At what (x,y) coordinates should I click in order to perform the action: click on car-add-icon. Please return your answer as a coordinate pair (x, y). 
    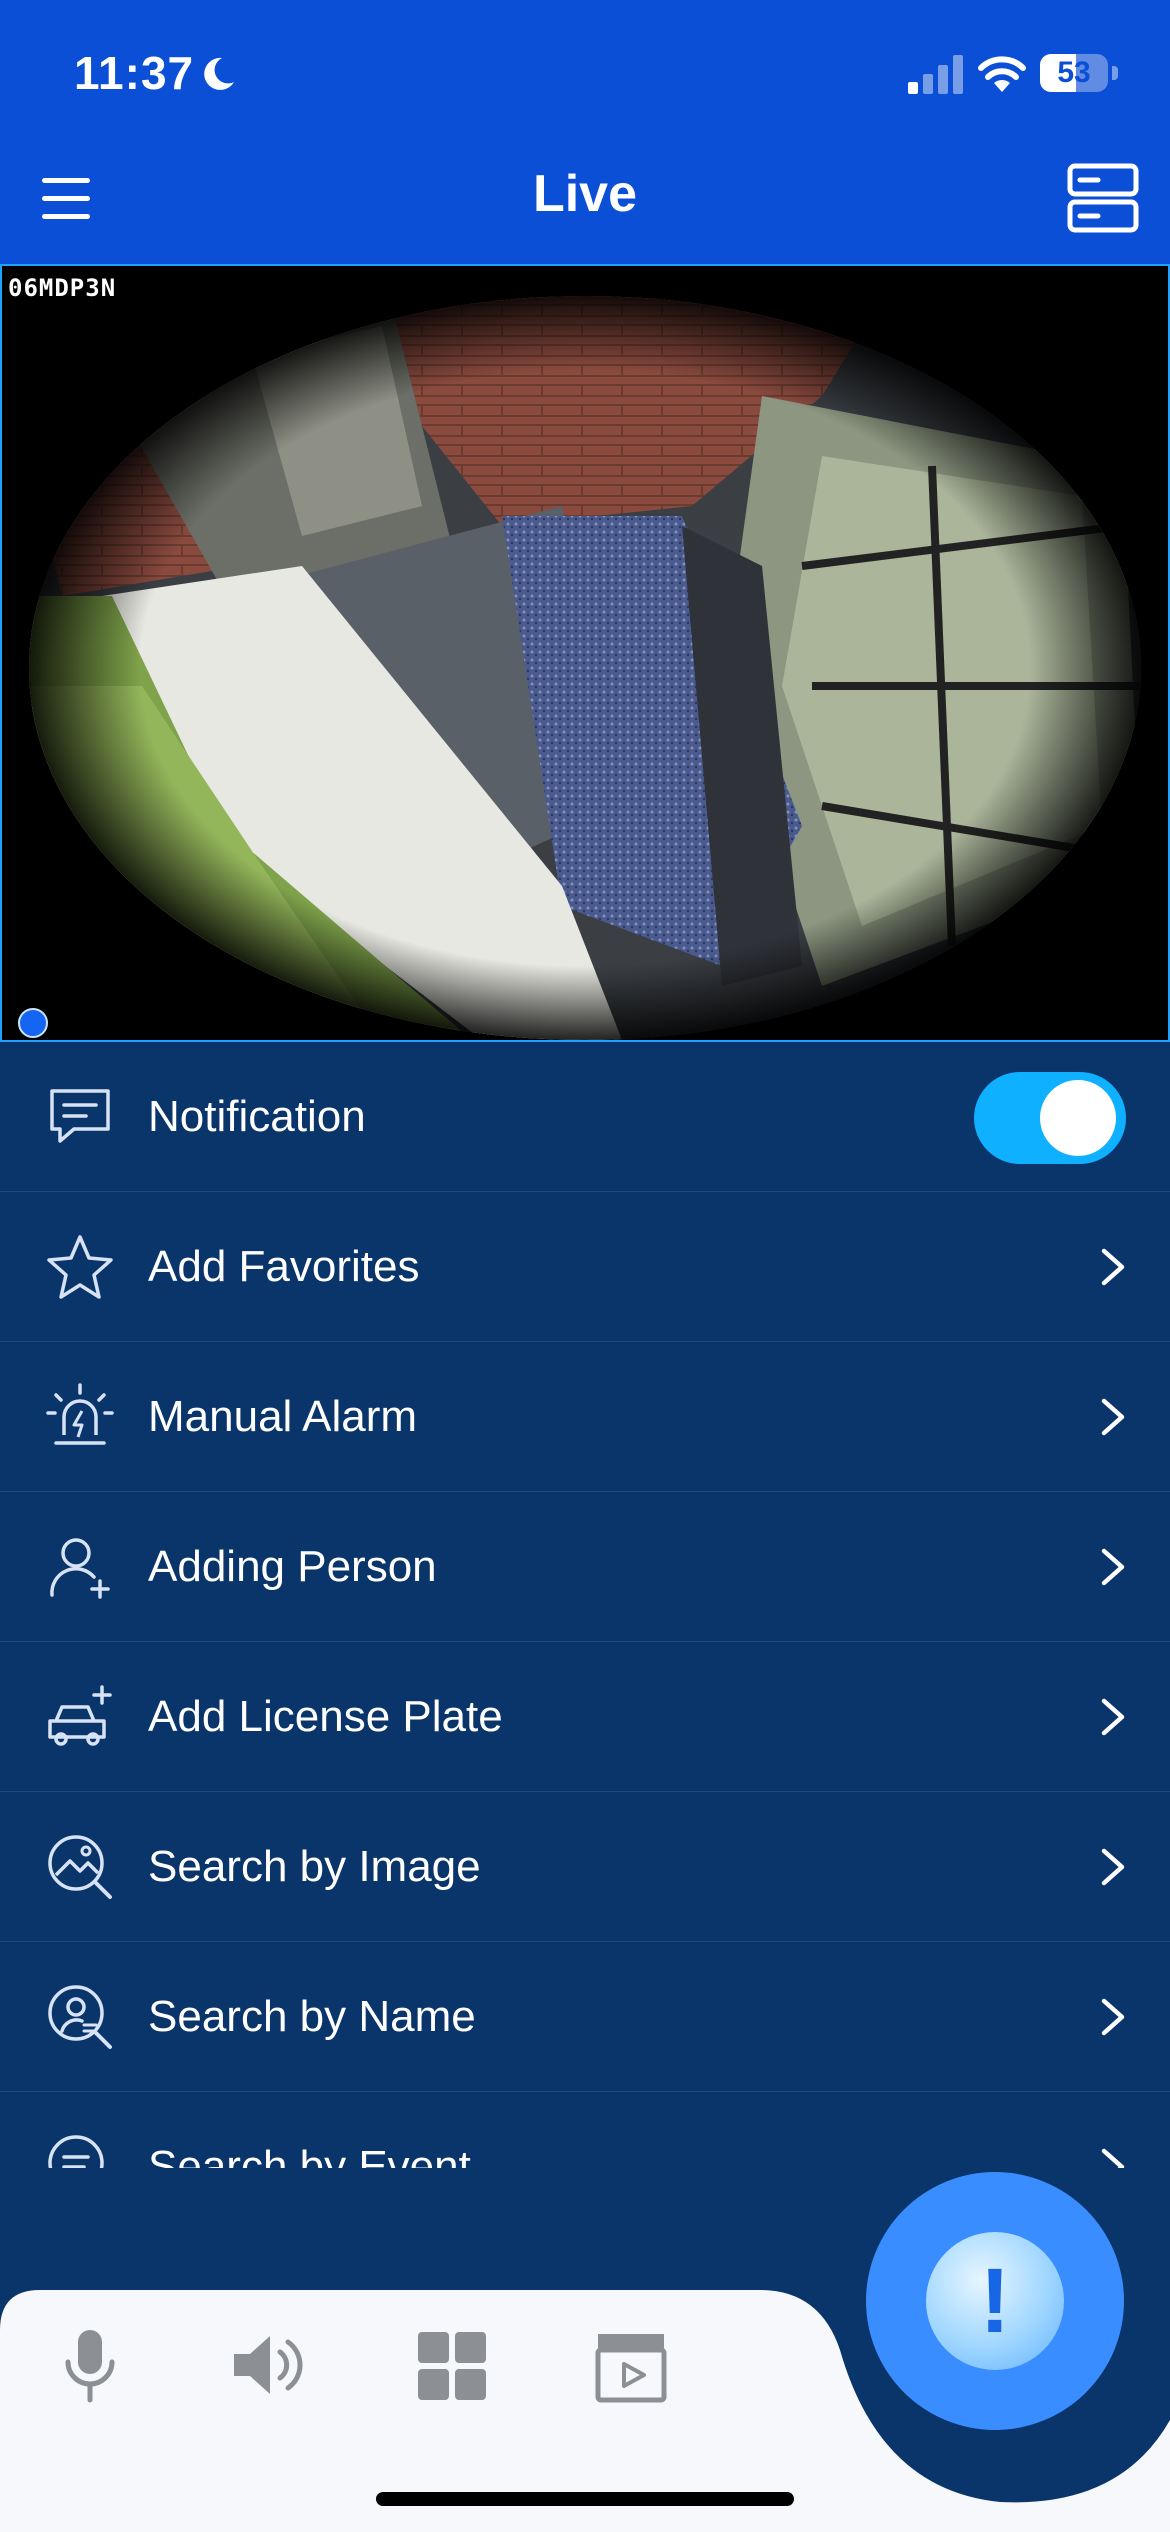
    Looking at the image, I should click on (80, 1715).